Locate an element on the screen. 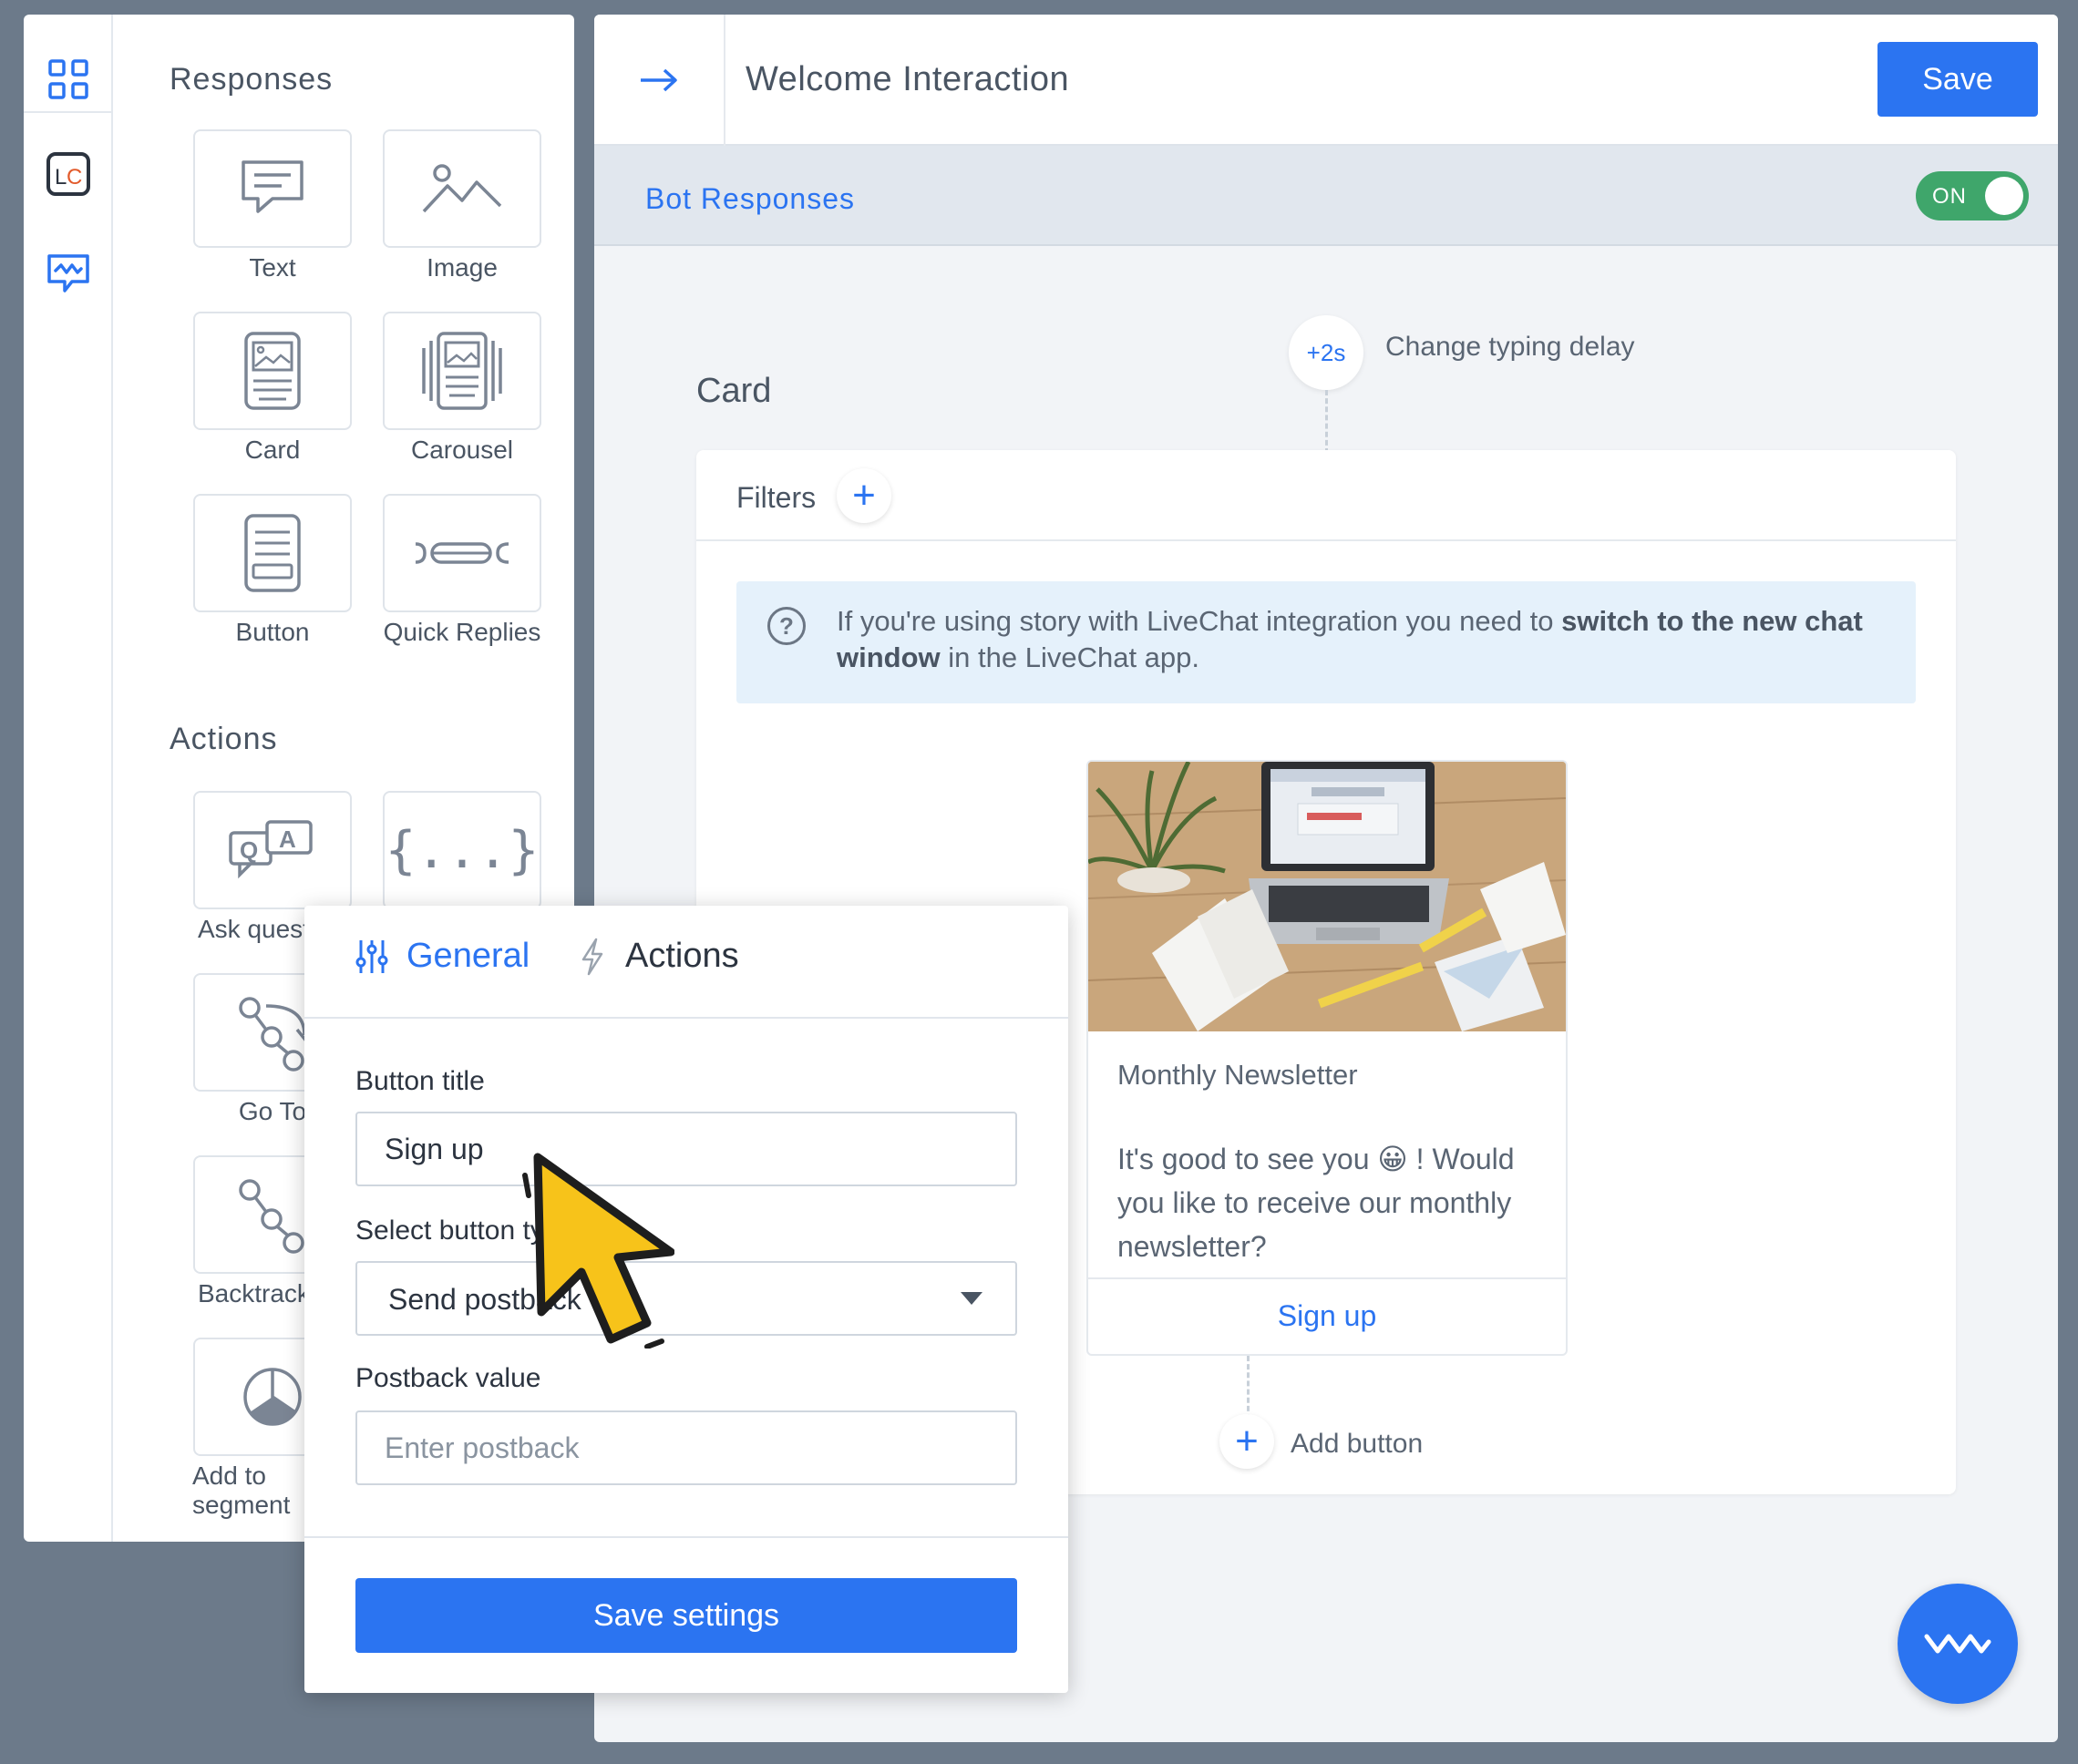  collapse-button is located at coordinates (659, 80).